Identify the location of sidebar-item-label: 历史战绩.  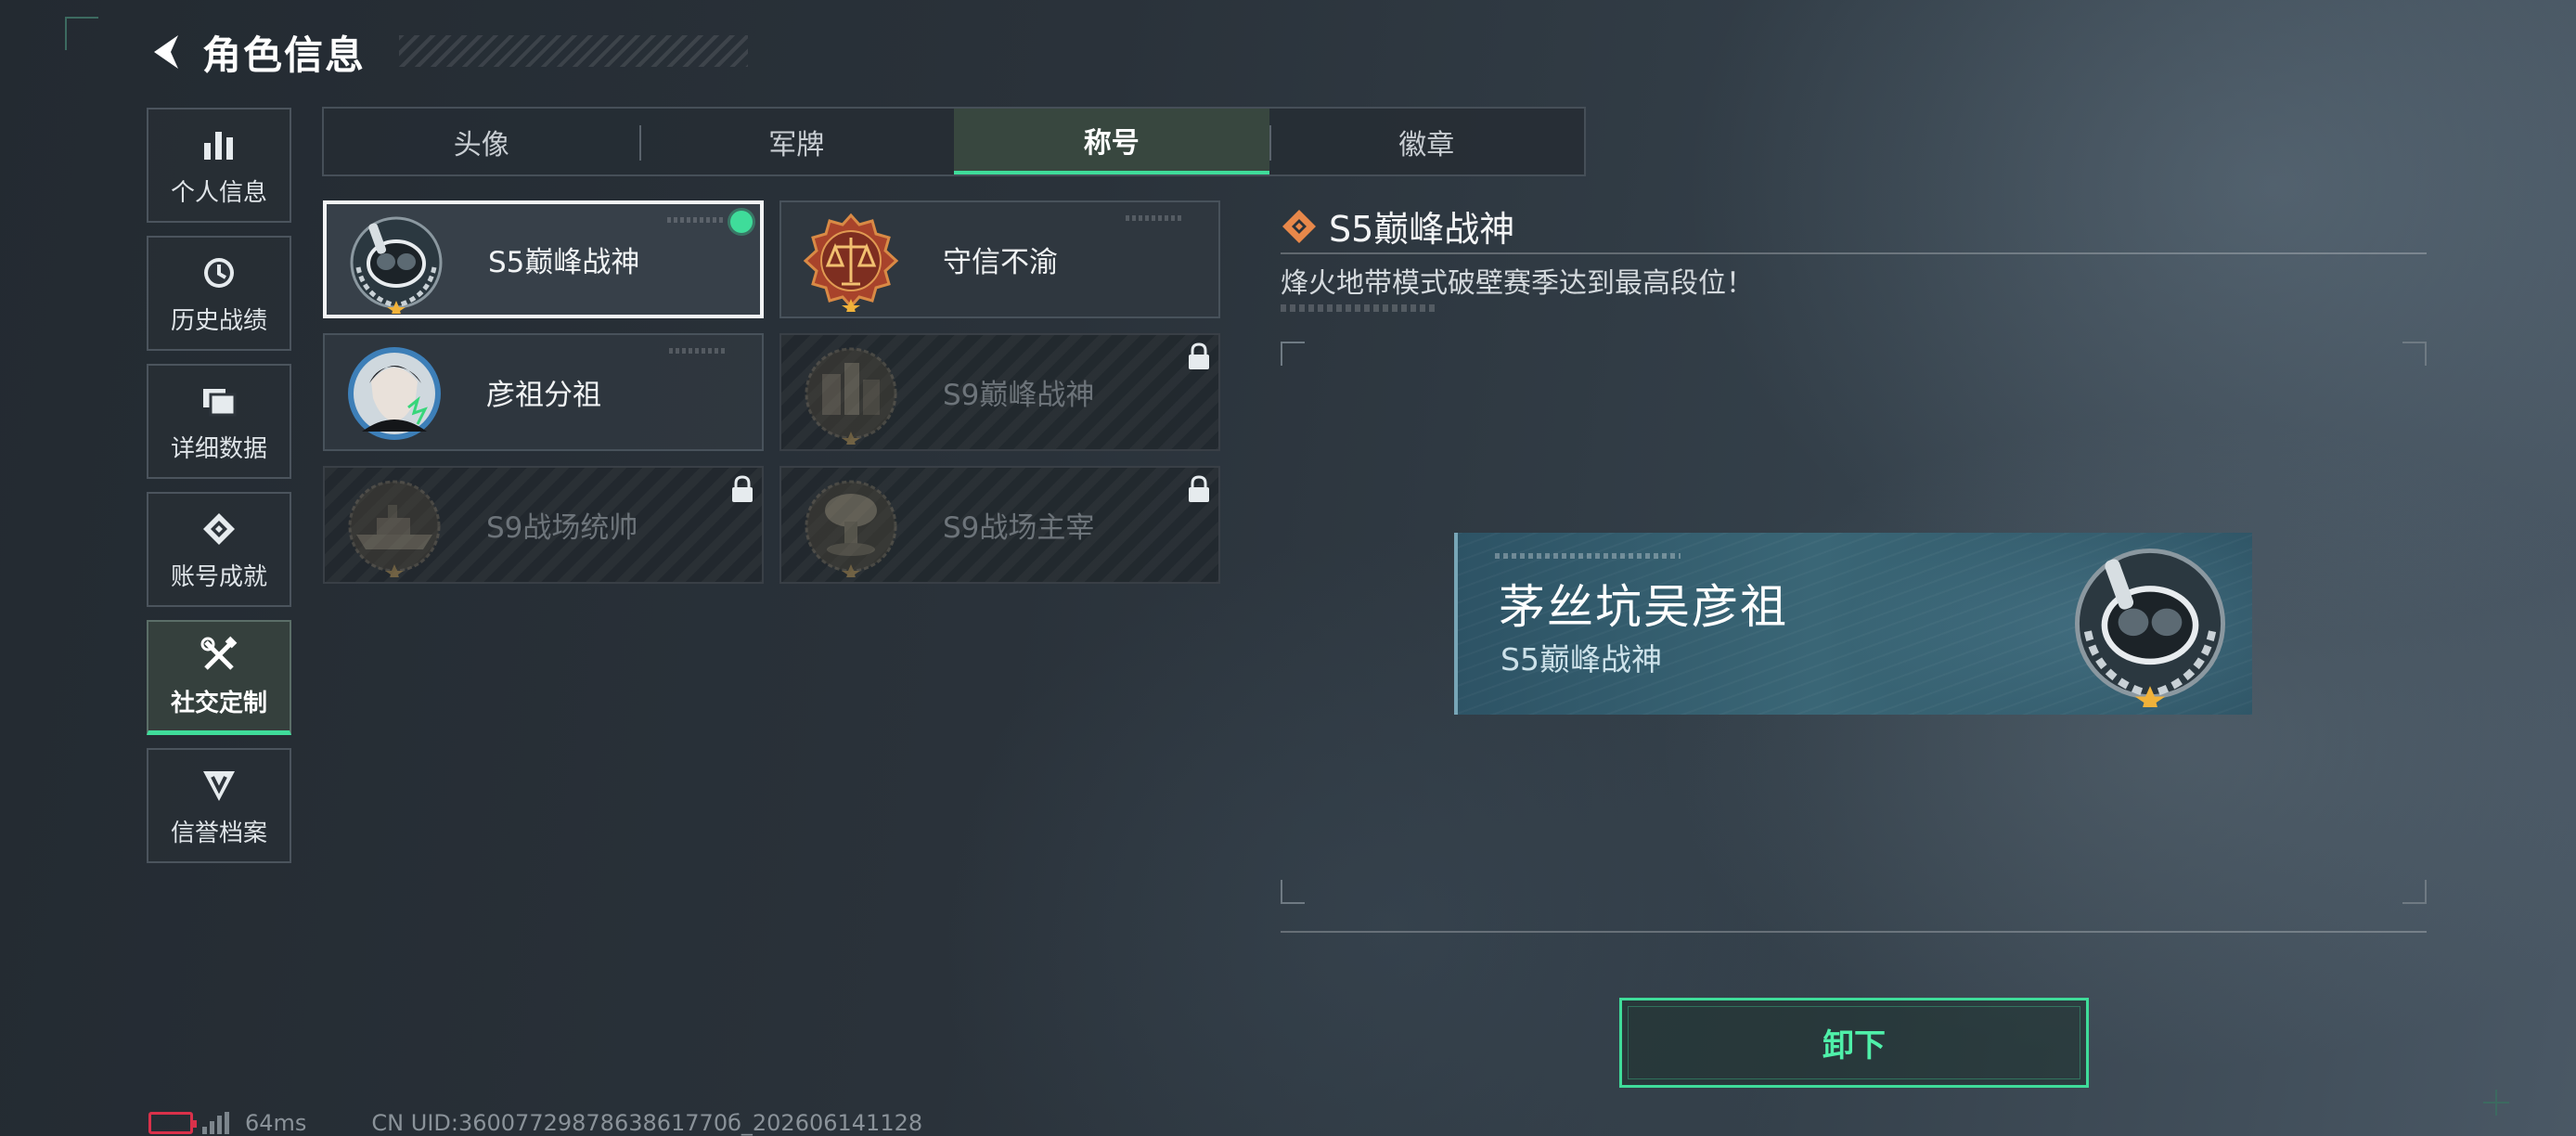
(218, 320).